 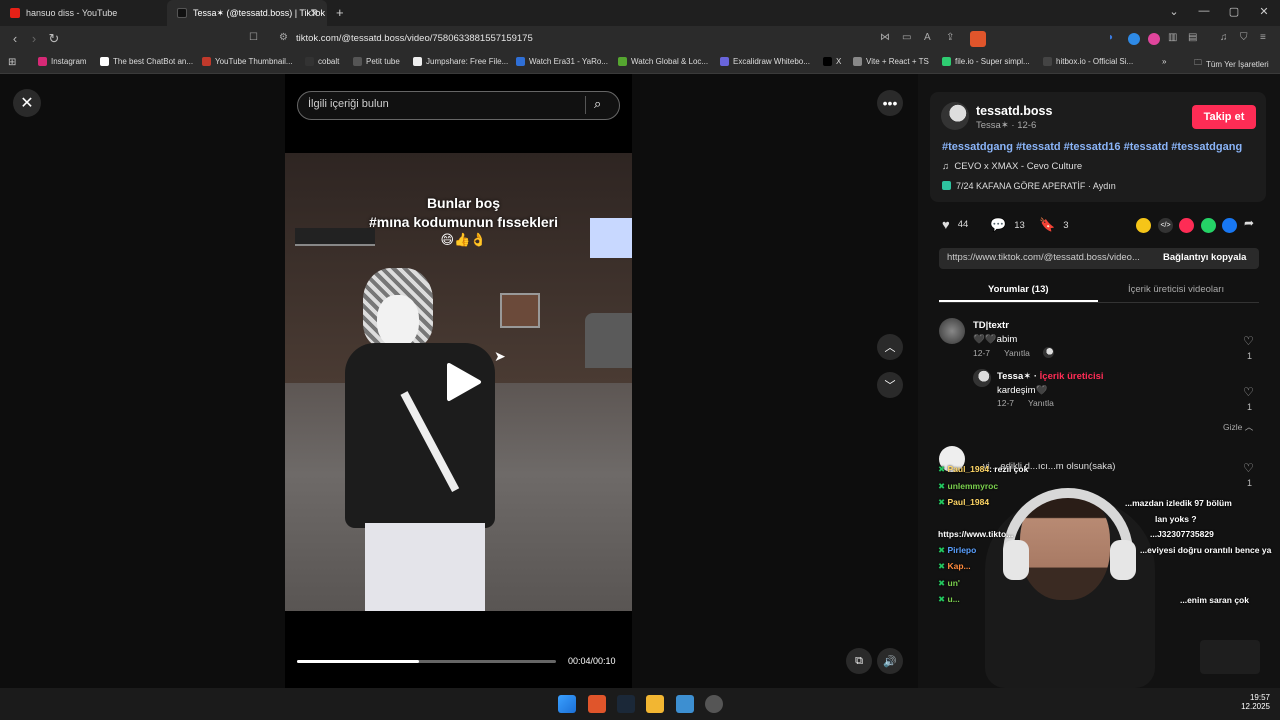 What do you see at coordinates (957, 550) in the screenshot?
I see `chat-message: ✖ Pirlepo` at bounding box center [957, 550].